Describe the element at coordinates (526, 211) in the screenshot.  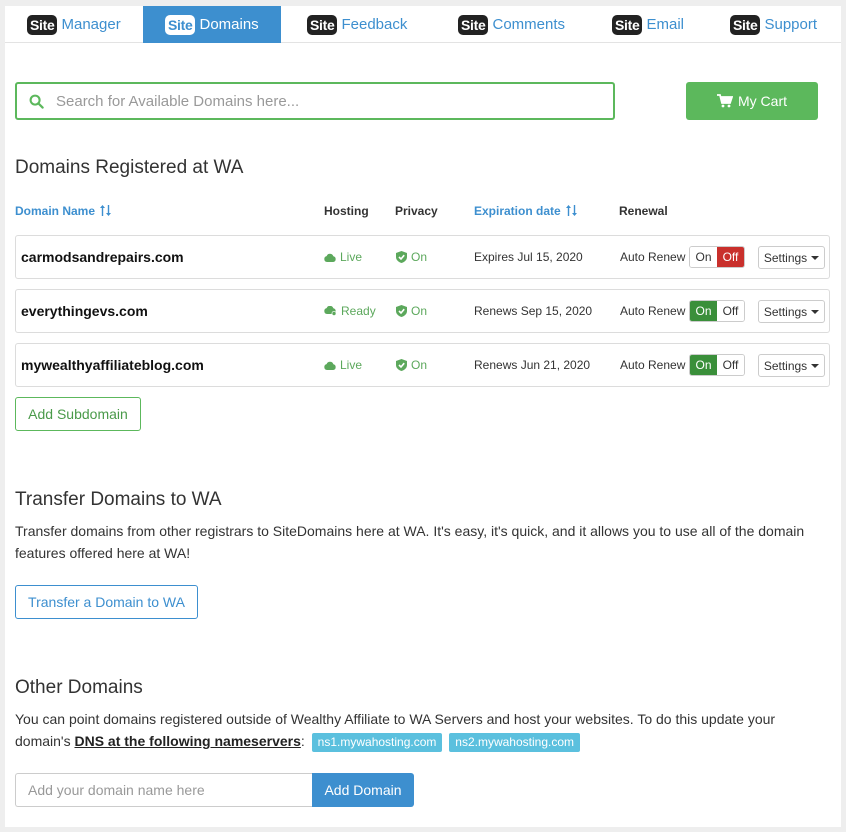
I see `column-header-expiration-date: Expiration date` at that location.